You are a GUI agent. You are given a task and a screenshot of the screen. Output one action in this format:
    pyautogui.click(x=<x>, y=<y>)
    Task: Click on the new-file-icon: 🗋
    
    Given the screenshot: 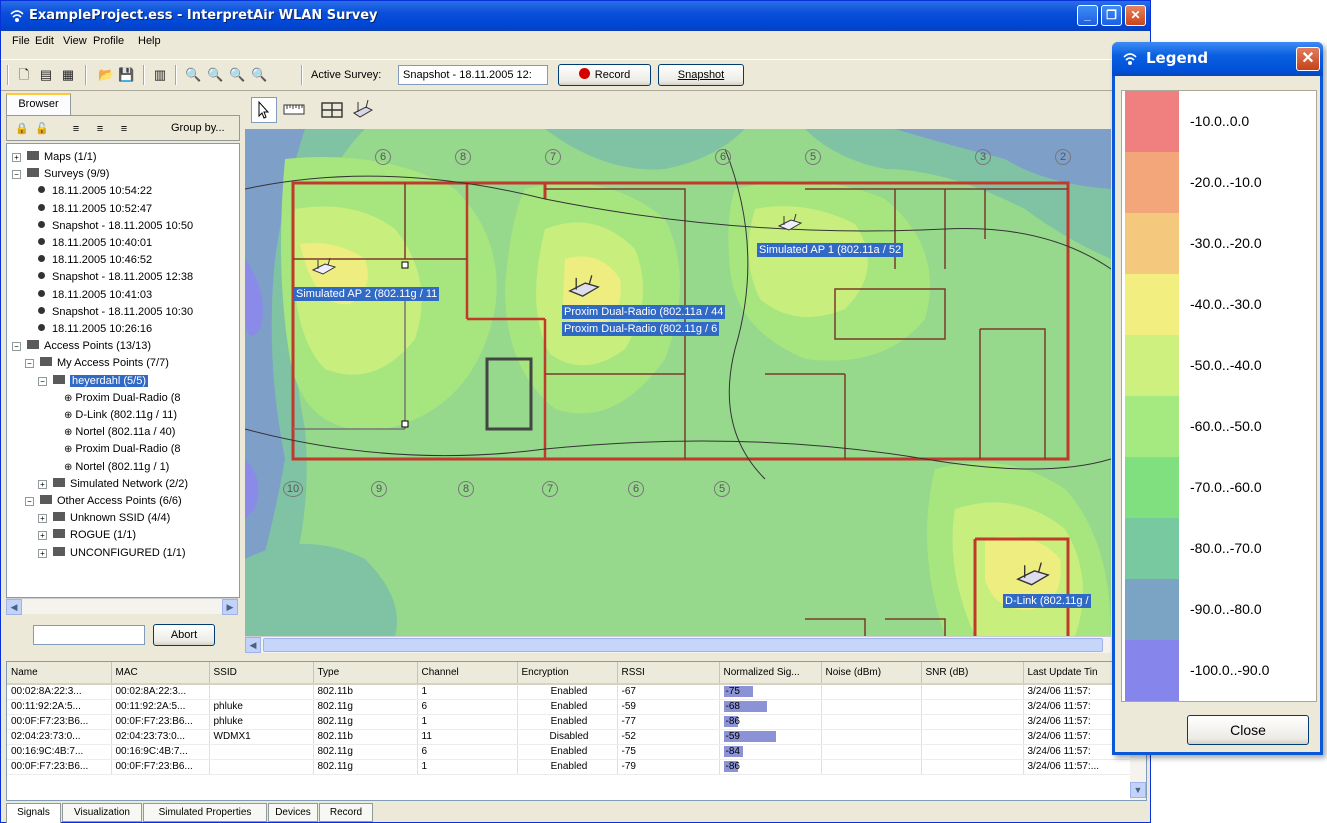 What is the action you would take?
    pyautogui.click(x=24, y=75)
    